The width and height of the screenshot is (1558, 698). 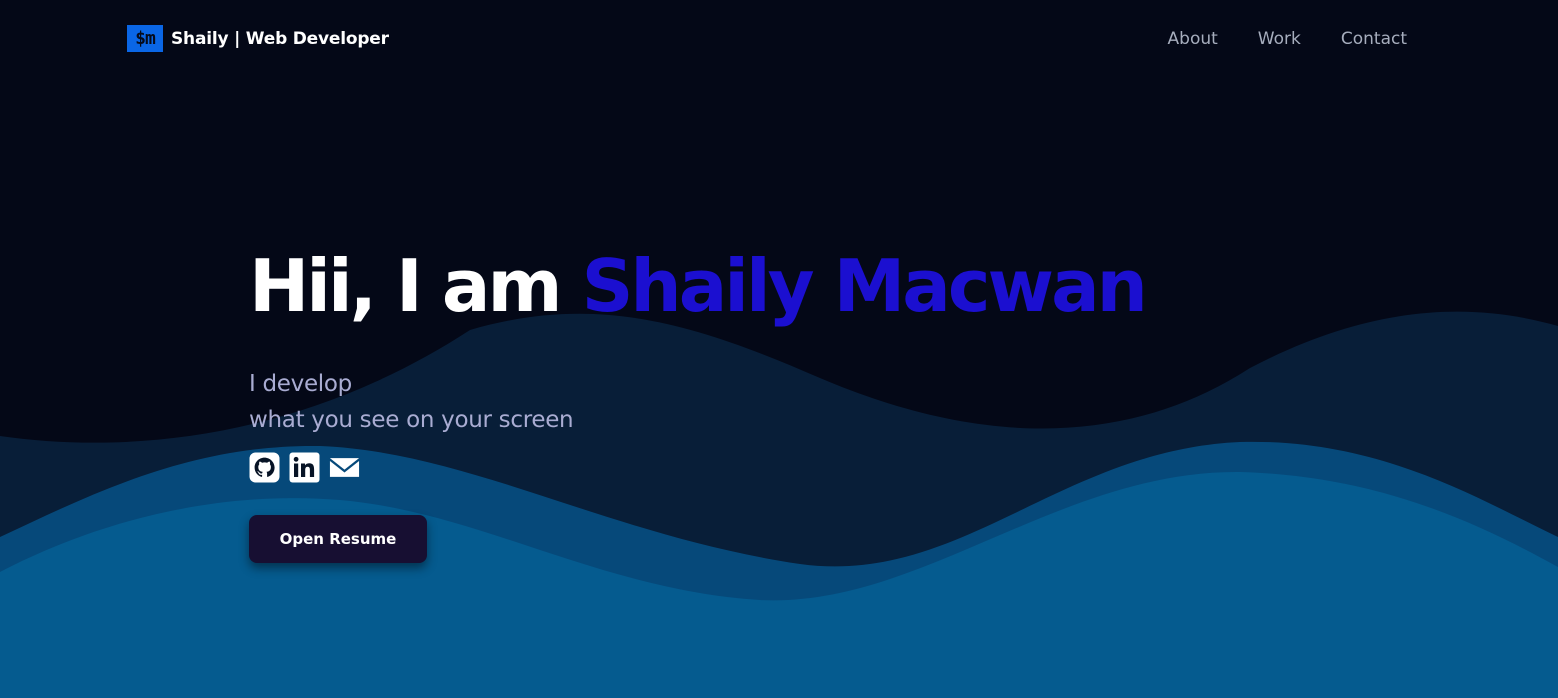 What do you see at coordinates (411, 420) in the screenshot?
I see `tagline-line-2: what you see on your screen` at bounding box center [411, 420].